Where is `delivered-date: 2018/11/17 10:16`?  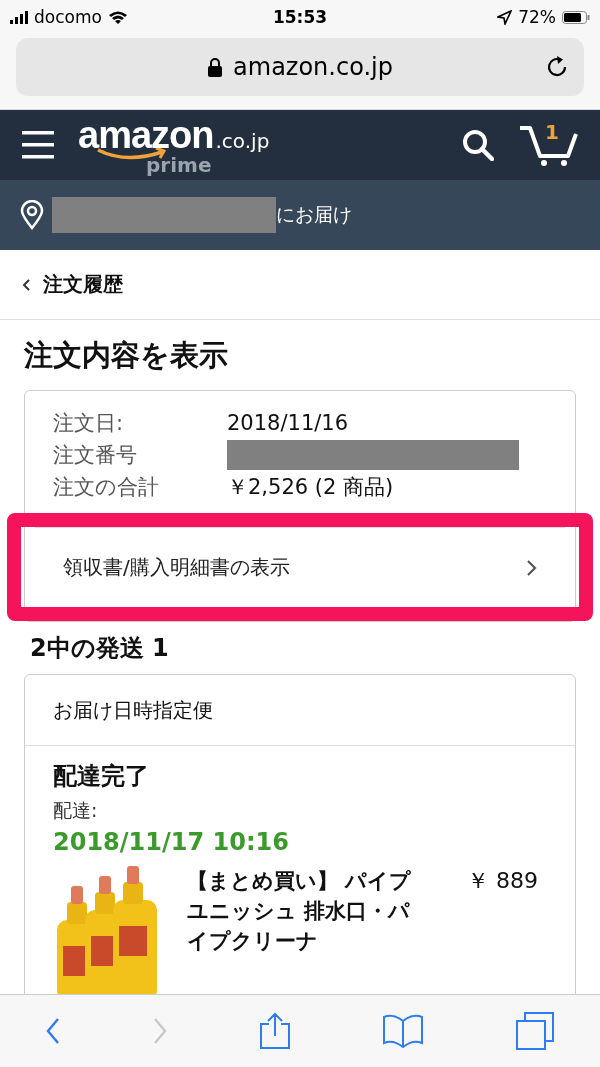
delivered-date: 2018/11/17 10:16 is located at coordinates (171, 842).